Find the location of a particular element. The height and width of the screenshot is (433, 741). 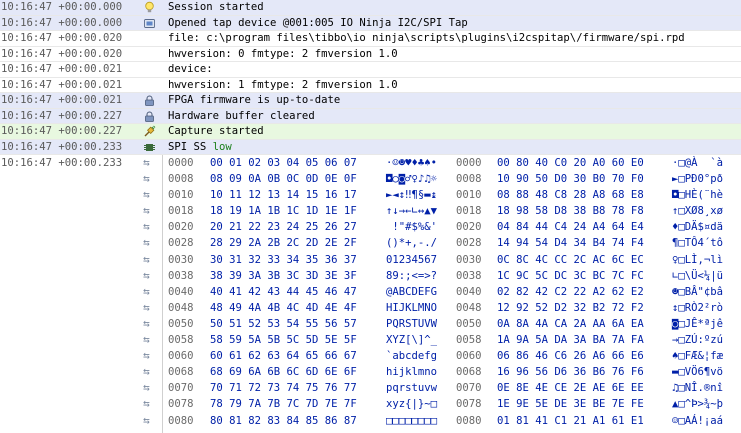

log-message-highlight: low is located at coordinates (222, 146).